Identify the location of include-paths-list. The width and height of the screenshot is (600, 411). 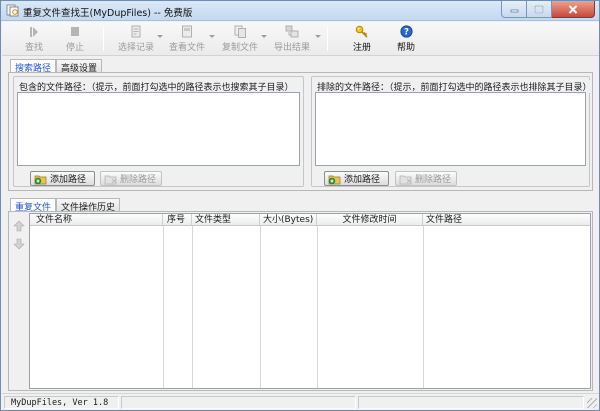
(158, 129).